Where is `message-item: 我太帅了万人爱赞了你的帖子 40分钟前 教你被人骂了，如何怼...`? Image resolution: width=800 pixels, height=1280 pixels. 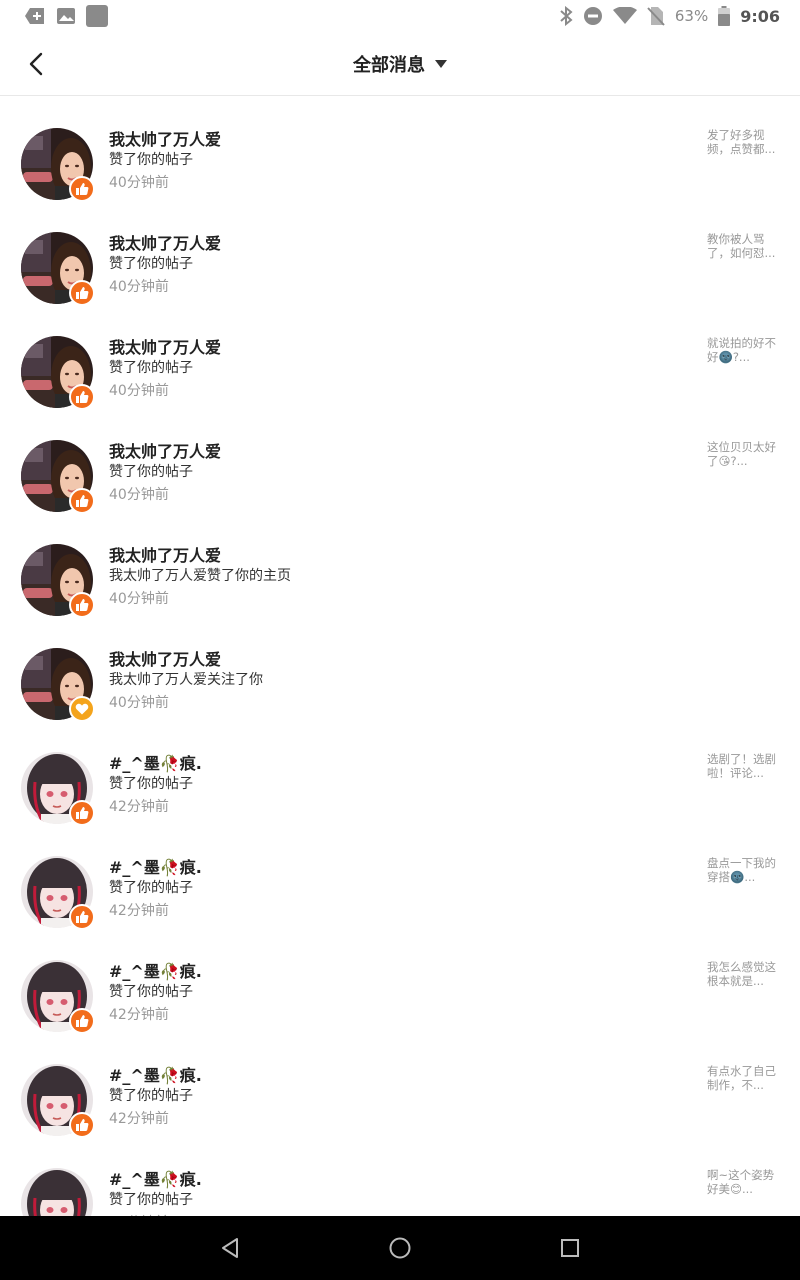
message-item: 我太帅了万人爱赞了你的帖子 40分钟前 教你被人骂了，如何怼... is located at coordinates (400, 253).